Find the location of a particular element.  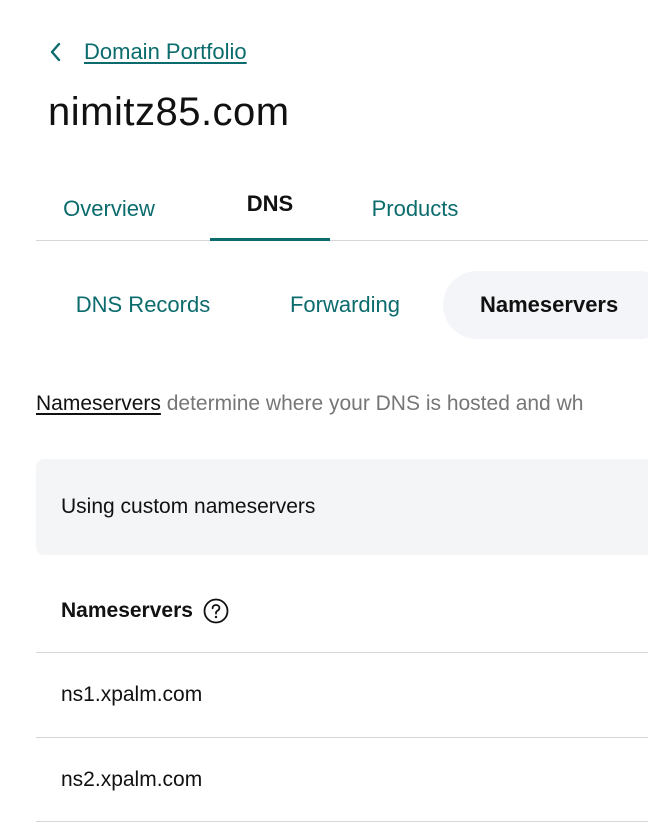

question-circle-icon is located at coordinates (216, 611).